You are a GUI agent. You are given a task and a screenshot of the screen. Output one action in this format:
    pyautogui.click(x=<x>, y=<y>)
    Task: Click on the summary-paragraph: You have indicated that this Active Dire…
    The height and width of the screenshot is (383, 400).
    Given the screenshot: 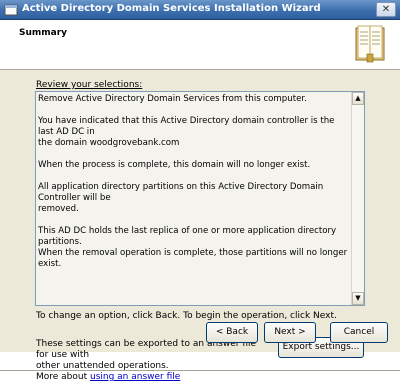 What is the action you would take?
    pyautogui.click(x=186, y=132)
    